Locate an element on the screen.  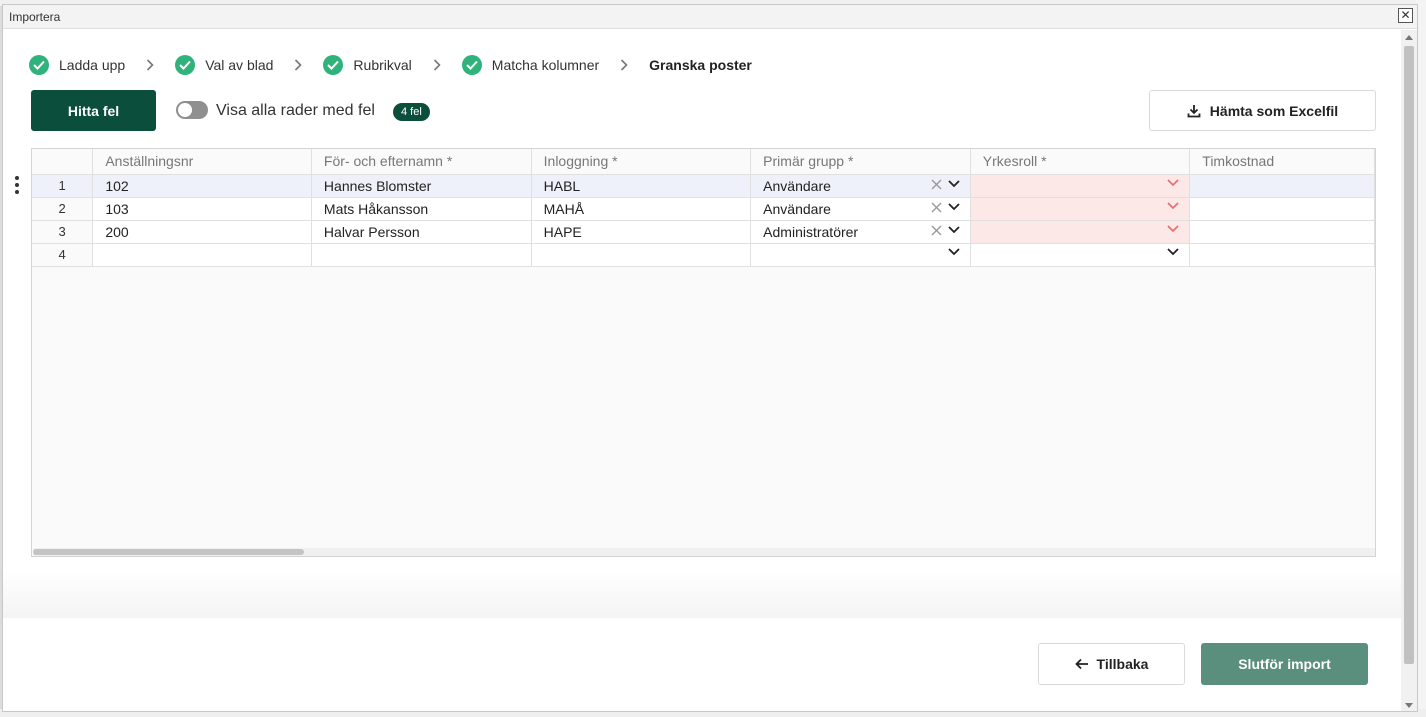
step-match-columns: Matcha kolumner is located at coordinates (530, 65).